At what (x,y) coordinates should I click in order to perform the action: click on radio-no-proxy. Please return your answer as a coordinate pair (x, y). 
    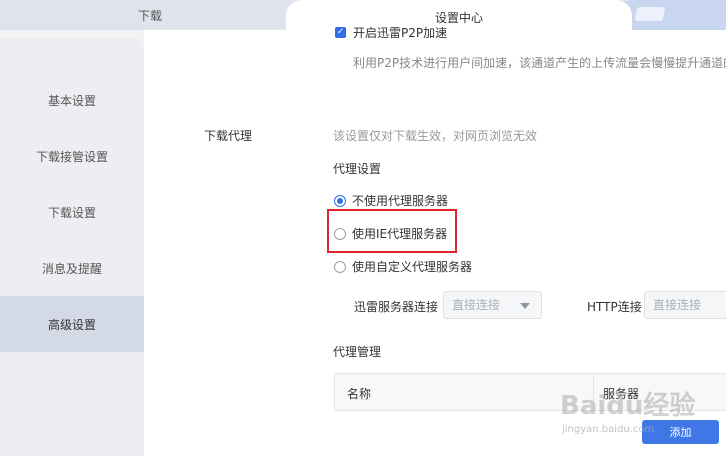
    Looking at the image, I should click on (340, 201).